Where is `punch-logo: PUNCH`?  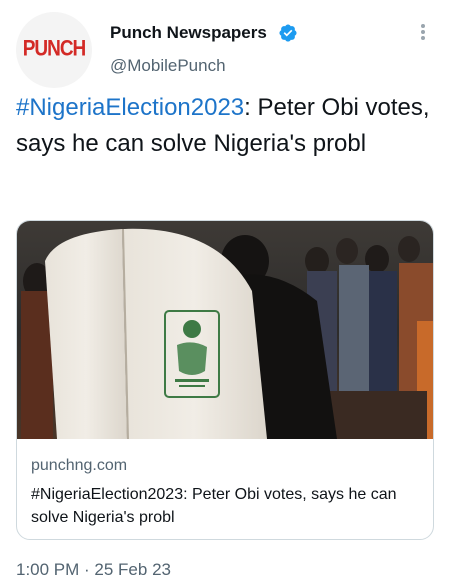
punch-logo: PUNCH is located at coordinates (54, 49).